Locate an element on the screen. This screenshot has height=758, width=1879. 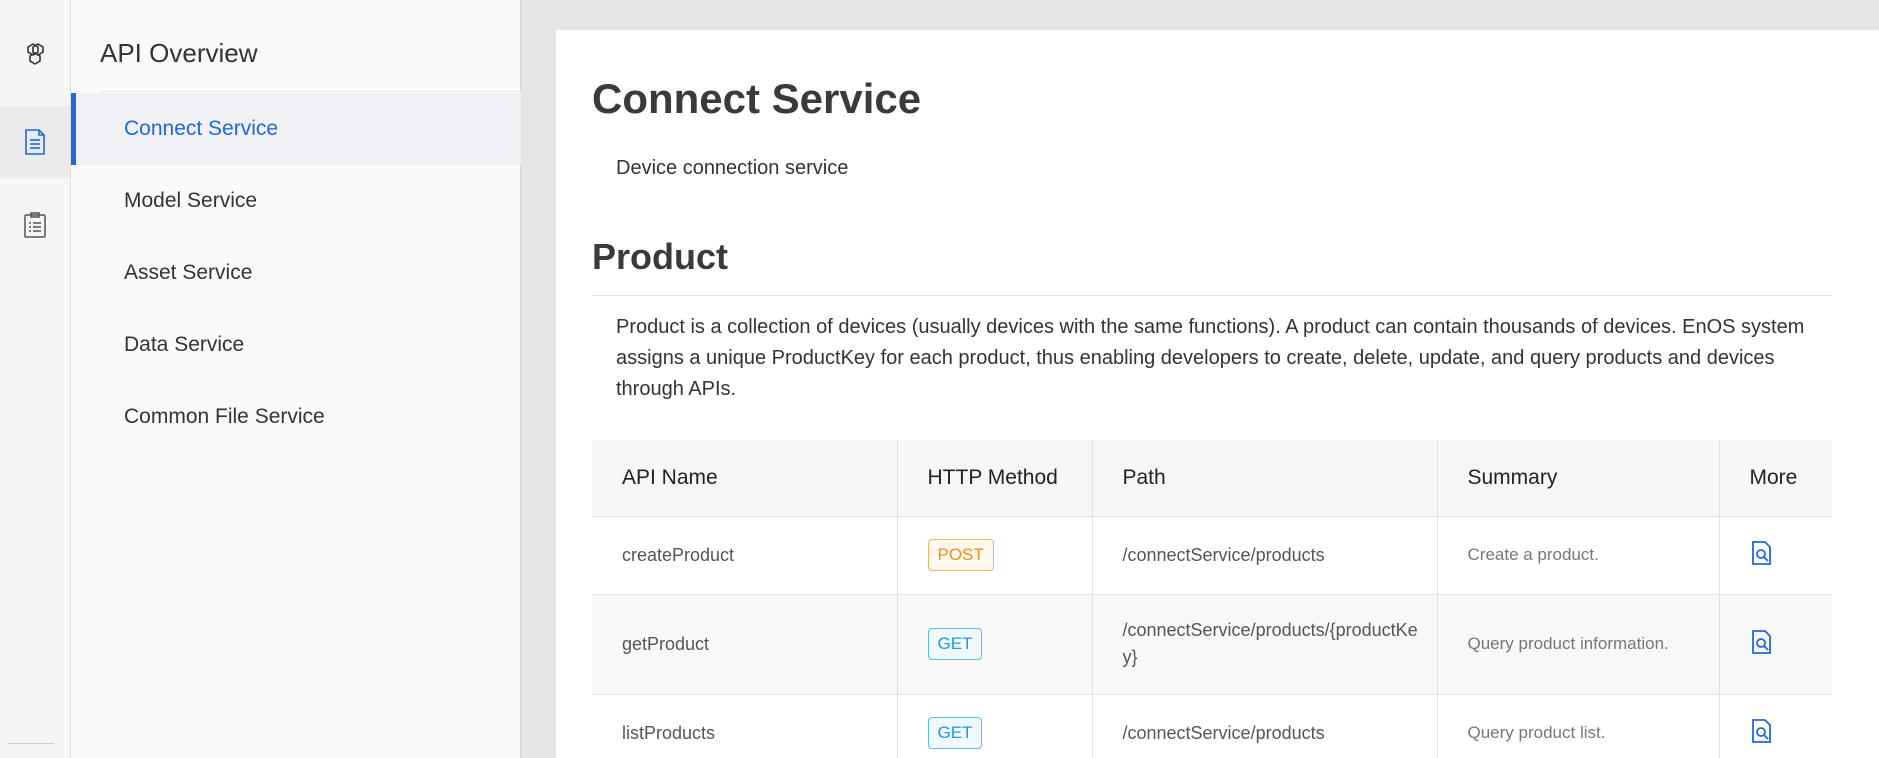
clipboard-list-icon-button is located at coordinates (35, 225).